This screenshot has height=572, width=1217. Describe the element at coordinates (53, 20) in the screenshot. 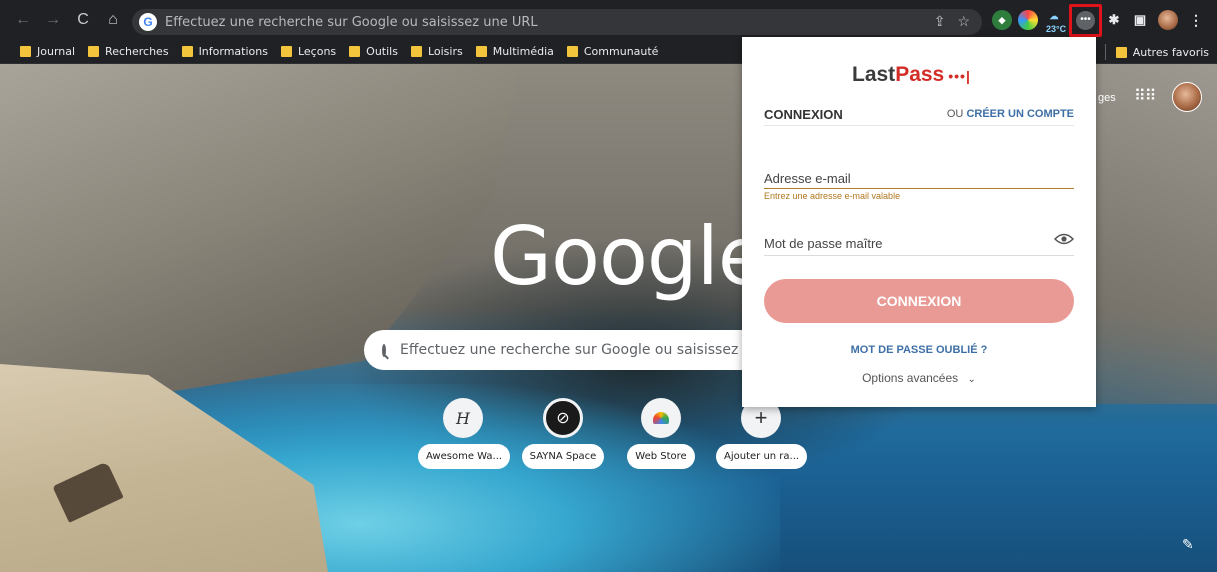

I see `forward-icon: →` at that location.